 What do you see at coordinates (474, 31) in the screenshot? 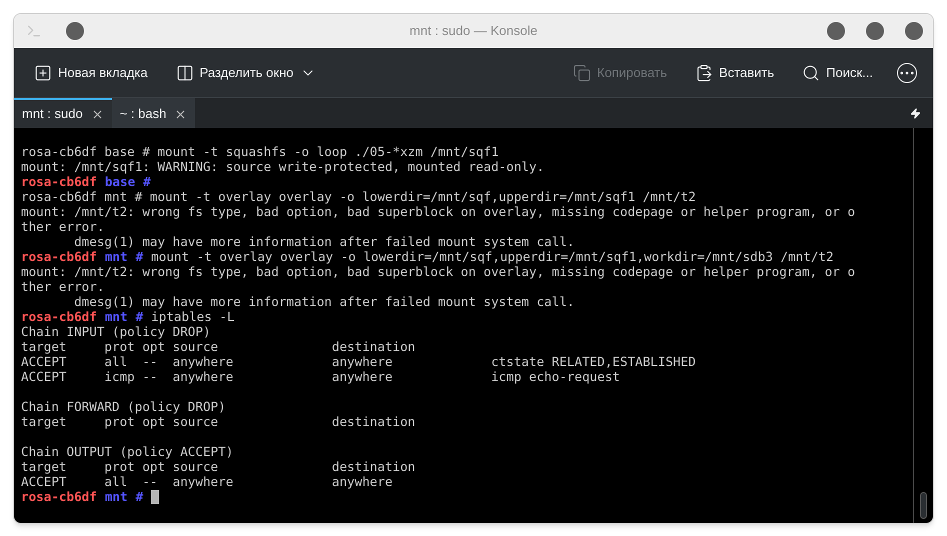
I see `window-title: mnt : sudo — Konsole` at bounding box center [474, 31].